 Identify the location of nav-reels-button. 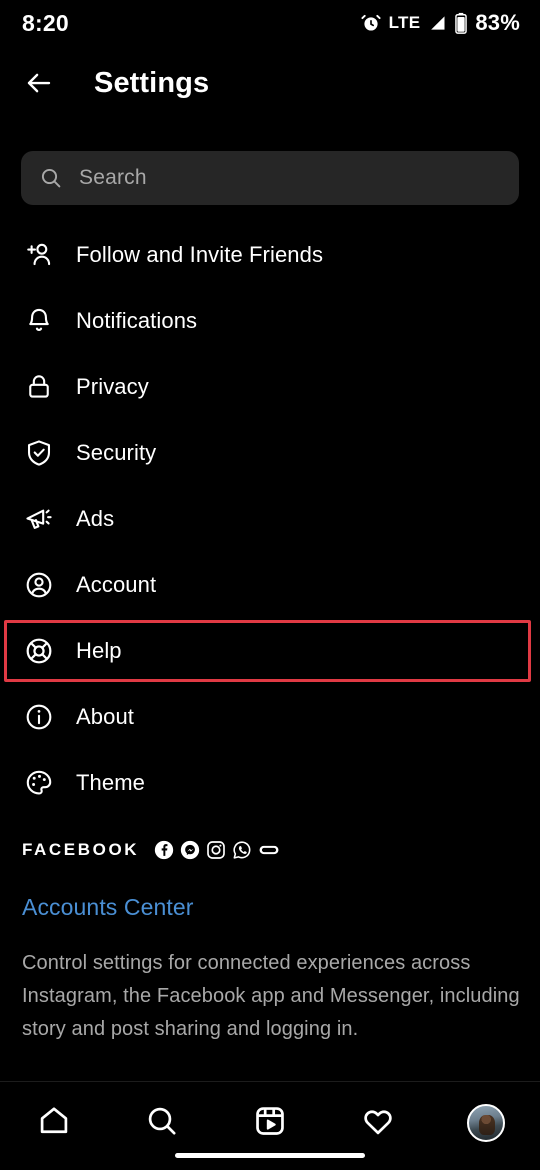
(270, 1123).